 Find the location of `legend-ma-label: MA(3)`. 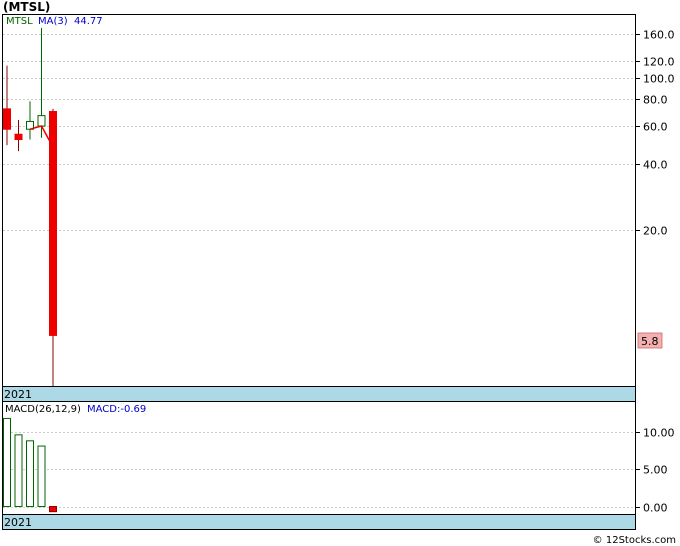

legend-ma-label: MA(3) is located at coordinates (53, 21).